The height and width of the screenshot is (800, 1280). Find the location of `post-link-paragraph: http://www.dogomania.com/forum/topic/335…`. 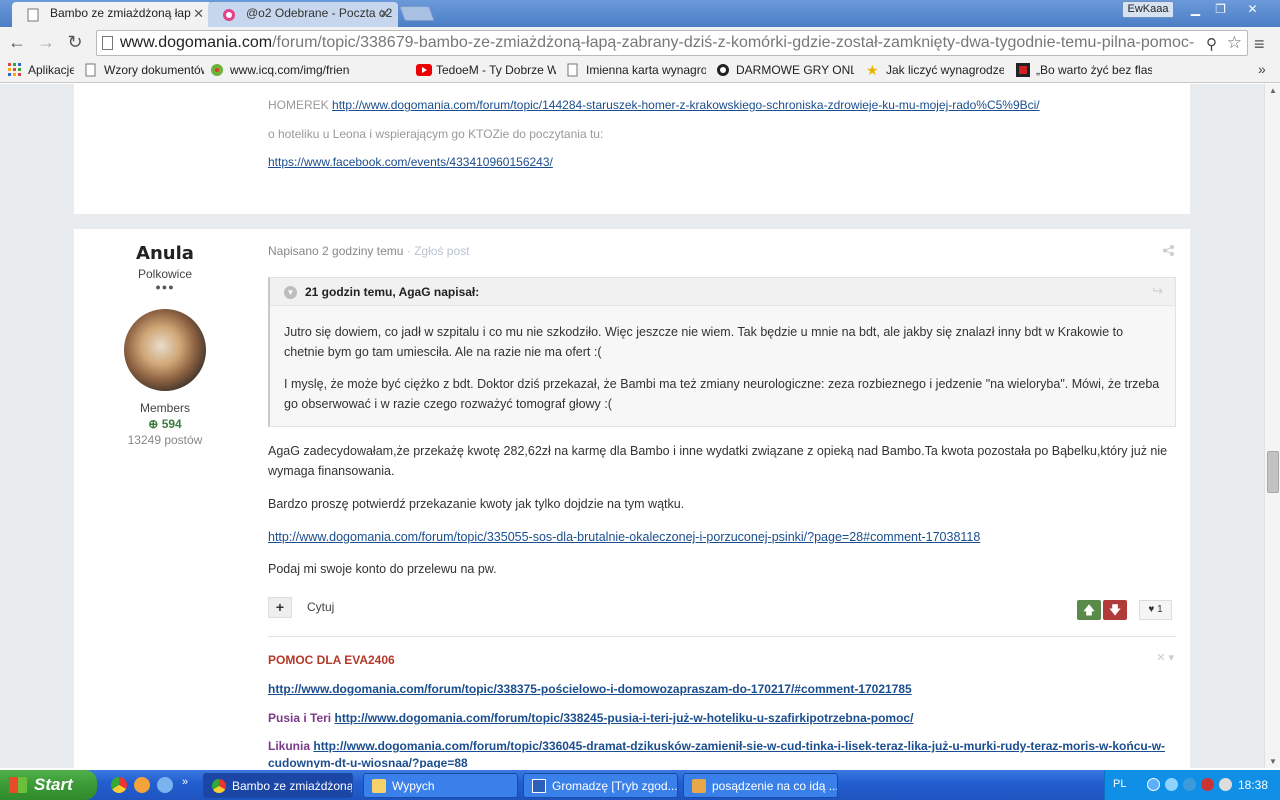

post-link-paragraph: http://www.dogomania.com/forum/topic/335… is located at coordinates (722, 537).